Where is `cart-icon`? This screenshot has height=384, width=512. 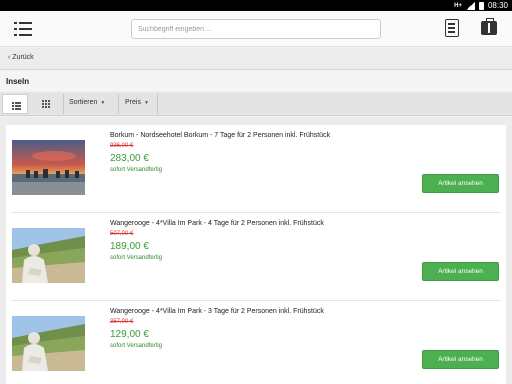 cart-icon is located at coordinates (489, 26).